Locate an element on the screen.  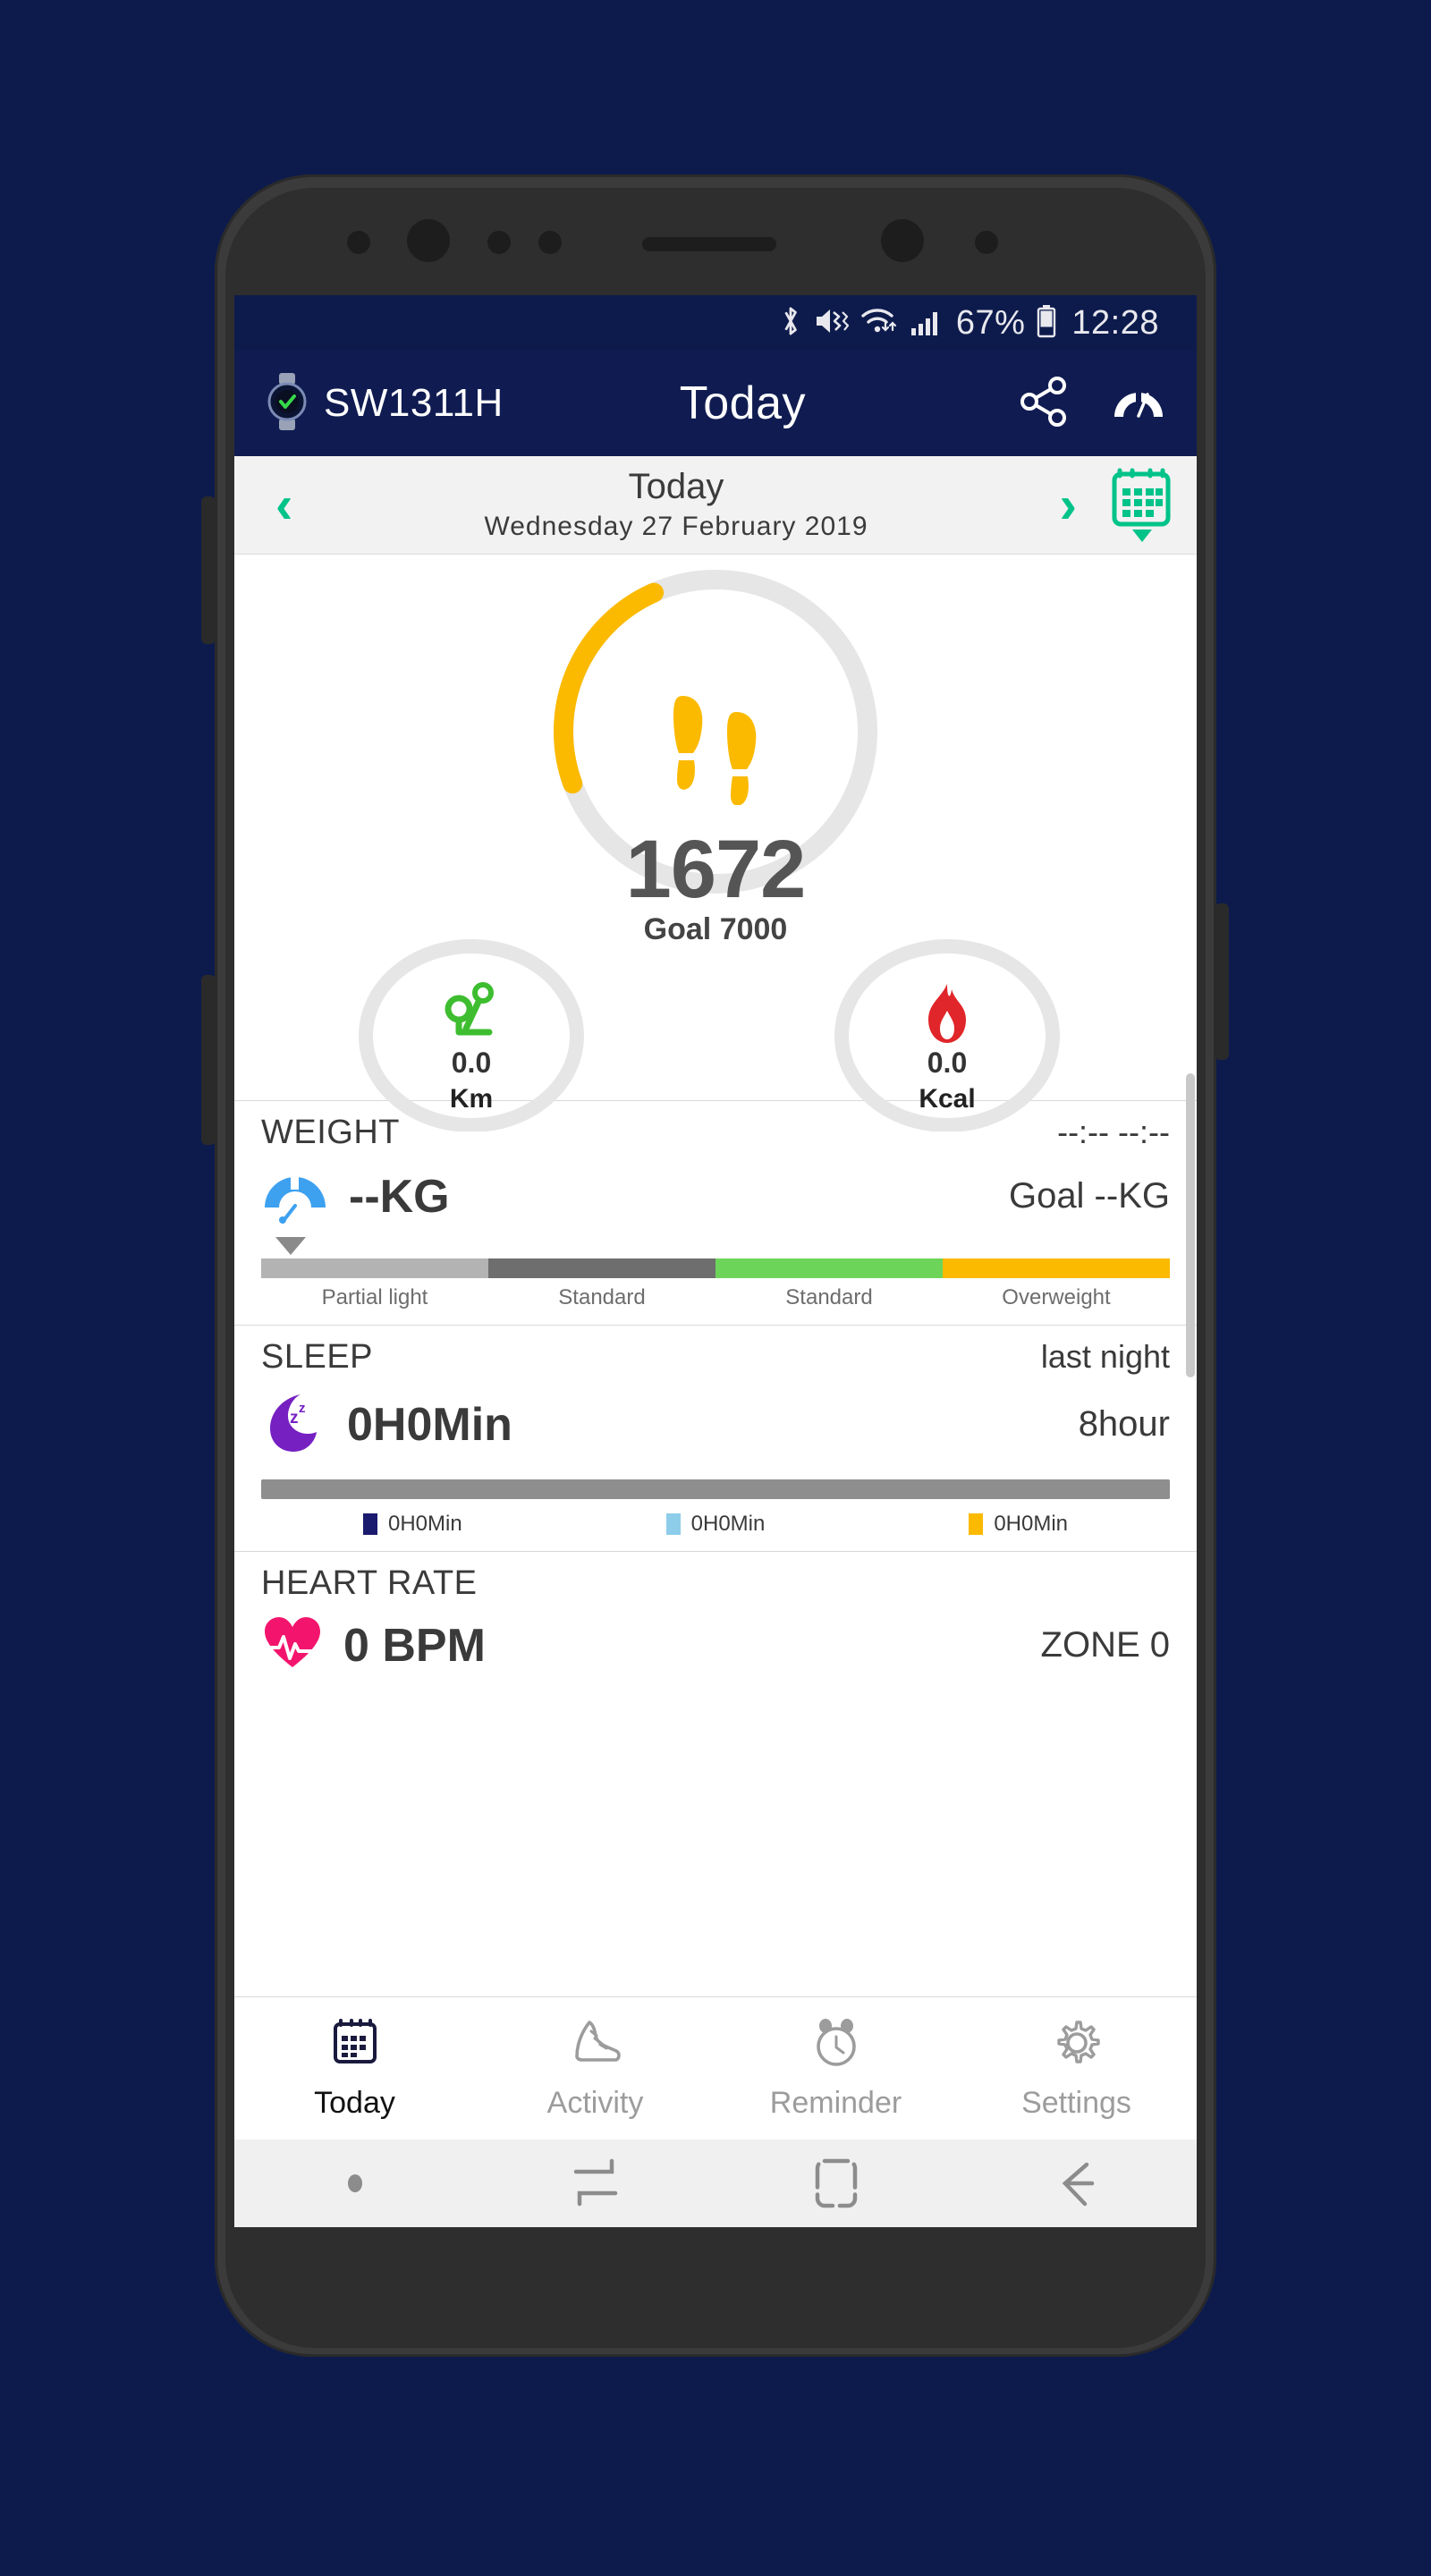
vertical-scrollbar is located at coordinates (1190, 1225).